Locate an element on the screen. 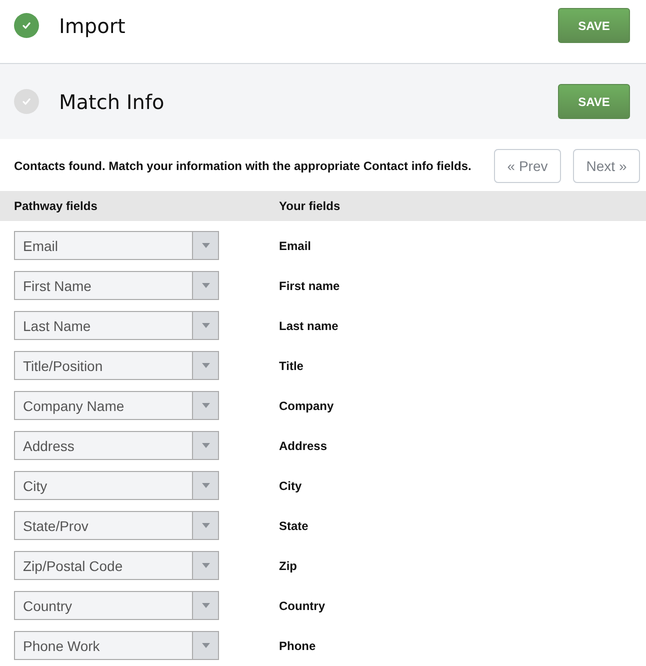 The width and height of the screenshot is (646, 666). instruction-text: Contacts found. Match your information with the appropriate Contact info fields. is located at coordinates (243, 166).